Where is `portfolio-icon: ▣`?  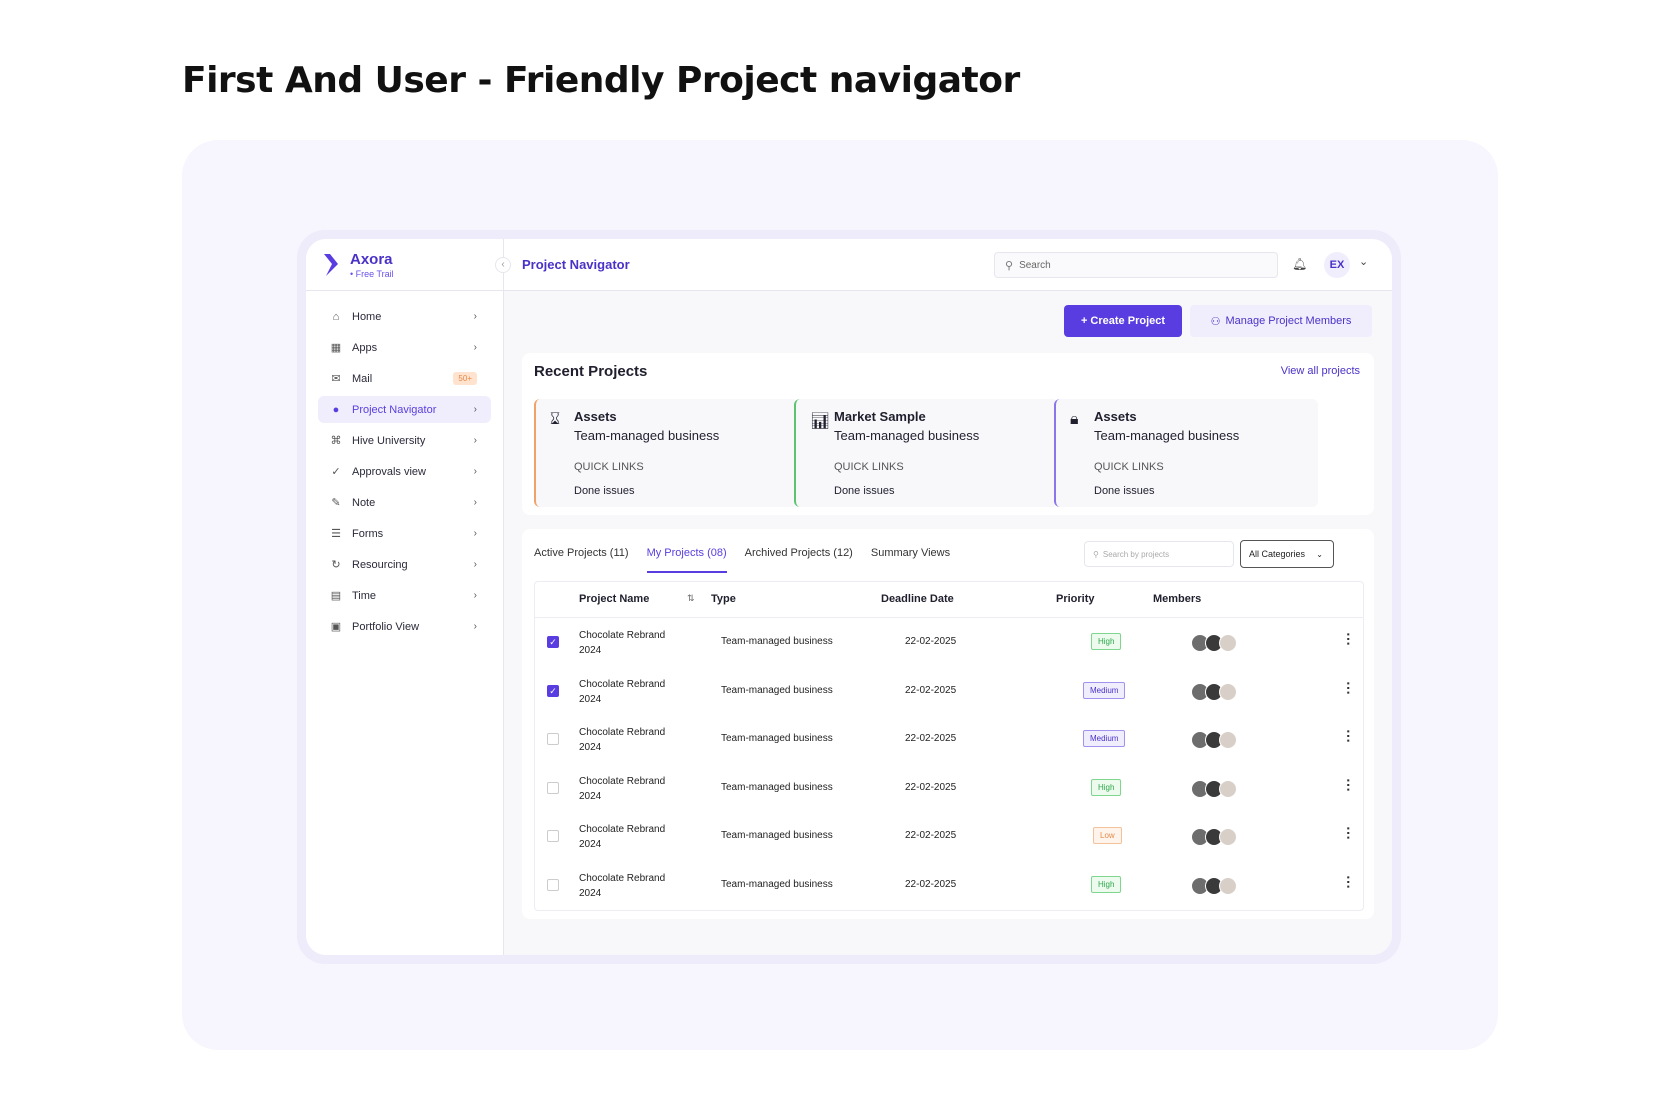 portfolio-icon: ▣ is located at coordinates (336, 626).